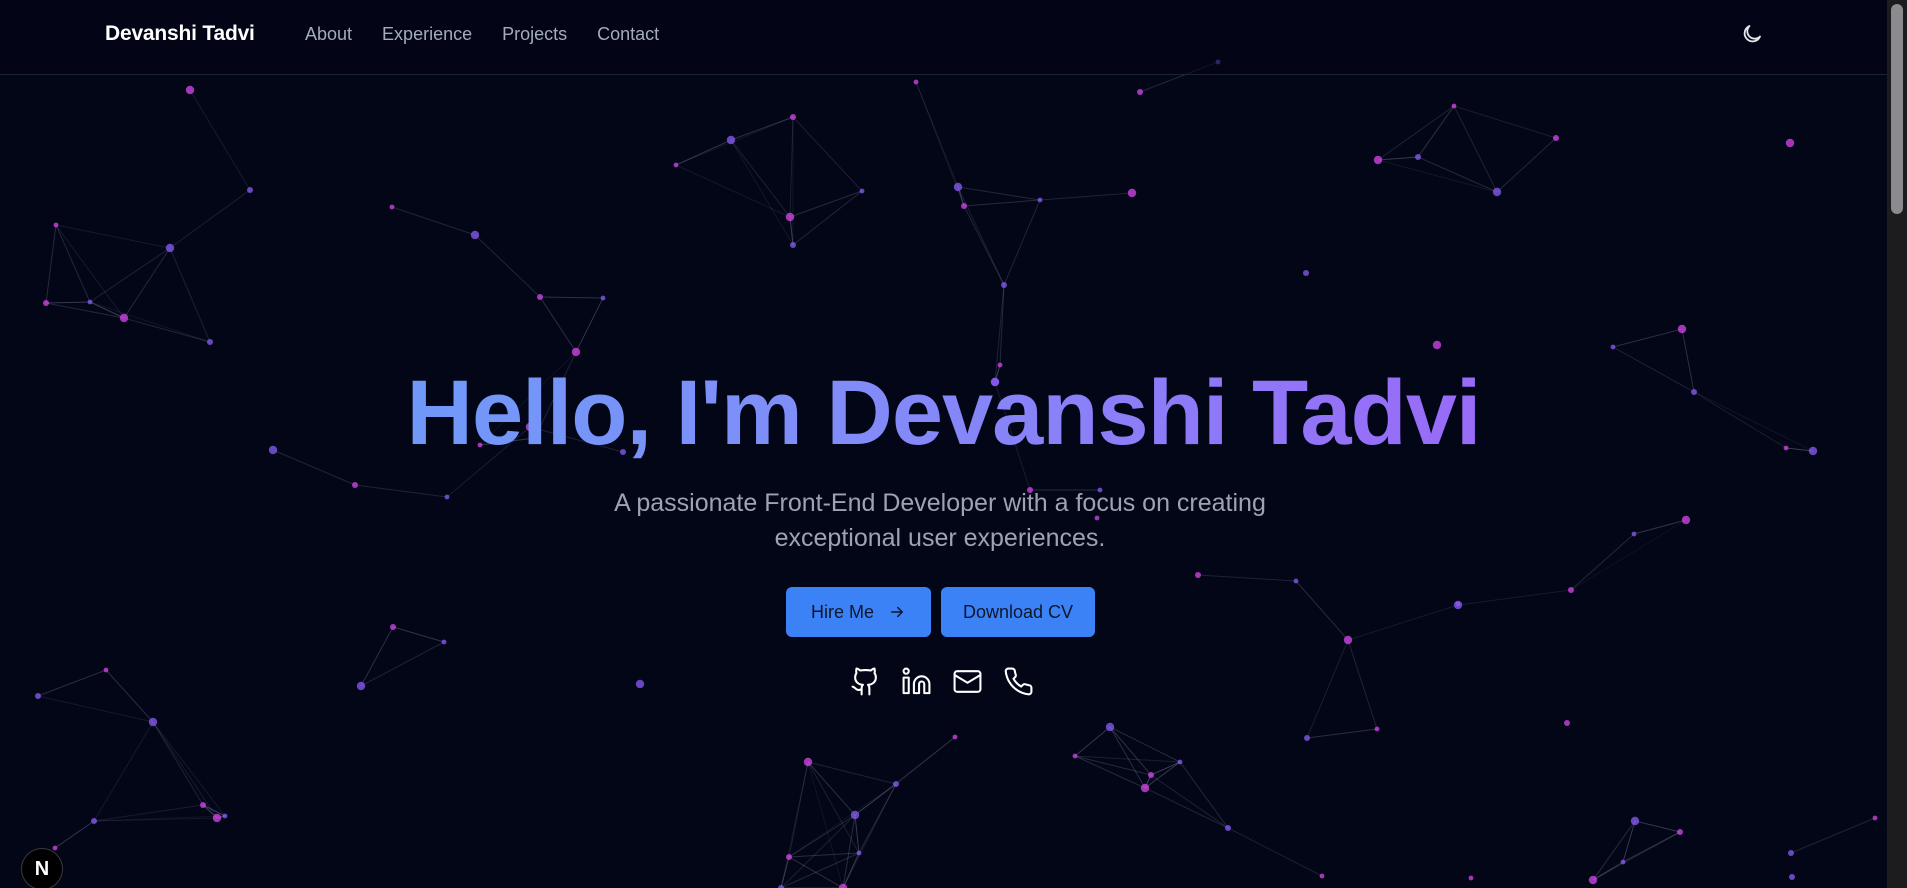 This screenshot has width=1907, height=888. I want to click on download-cv-button: Download CV, so click(1018, 612).